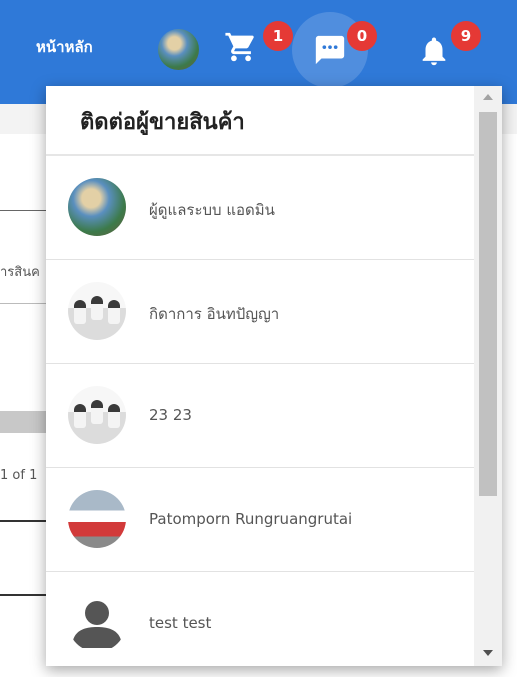 The height and width of the screenshot is (677, 517). I want to click on list-item: ผู้ดูแลระบบ แอดมิน, so click(260, 208).